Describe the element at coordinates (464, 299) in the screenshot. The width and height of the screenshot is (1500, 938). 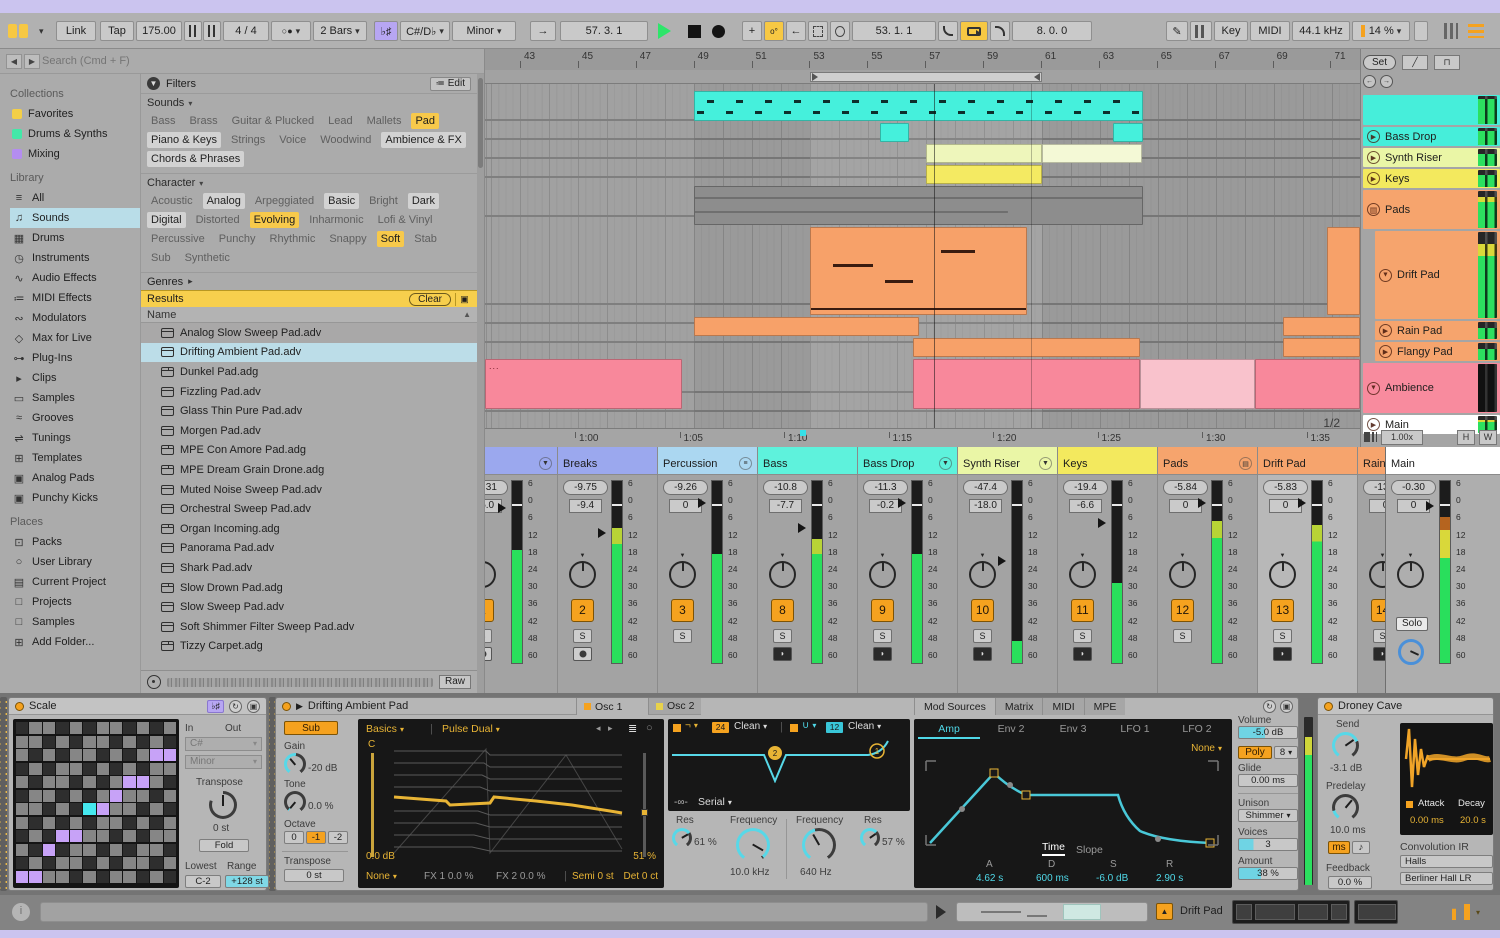
I see `save-filter-button: ▣` at that location.